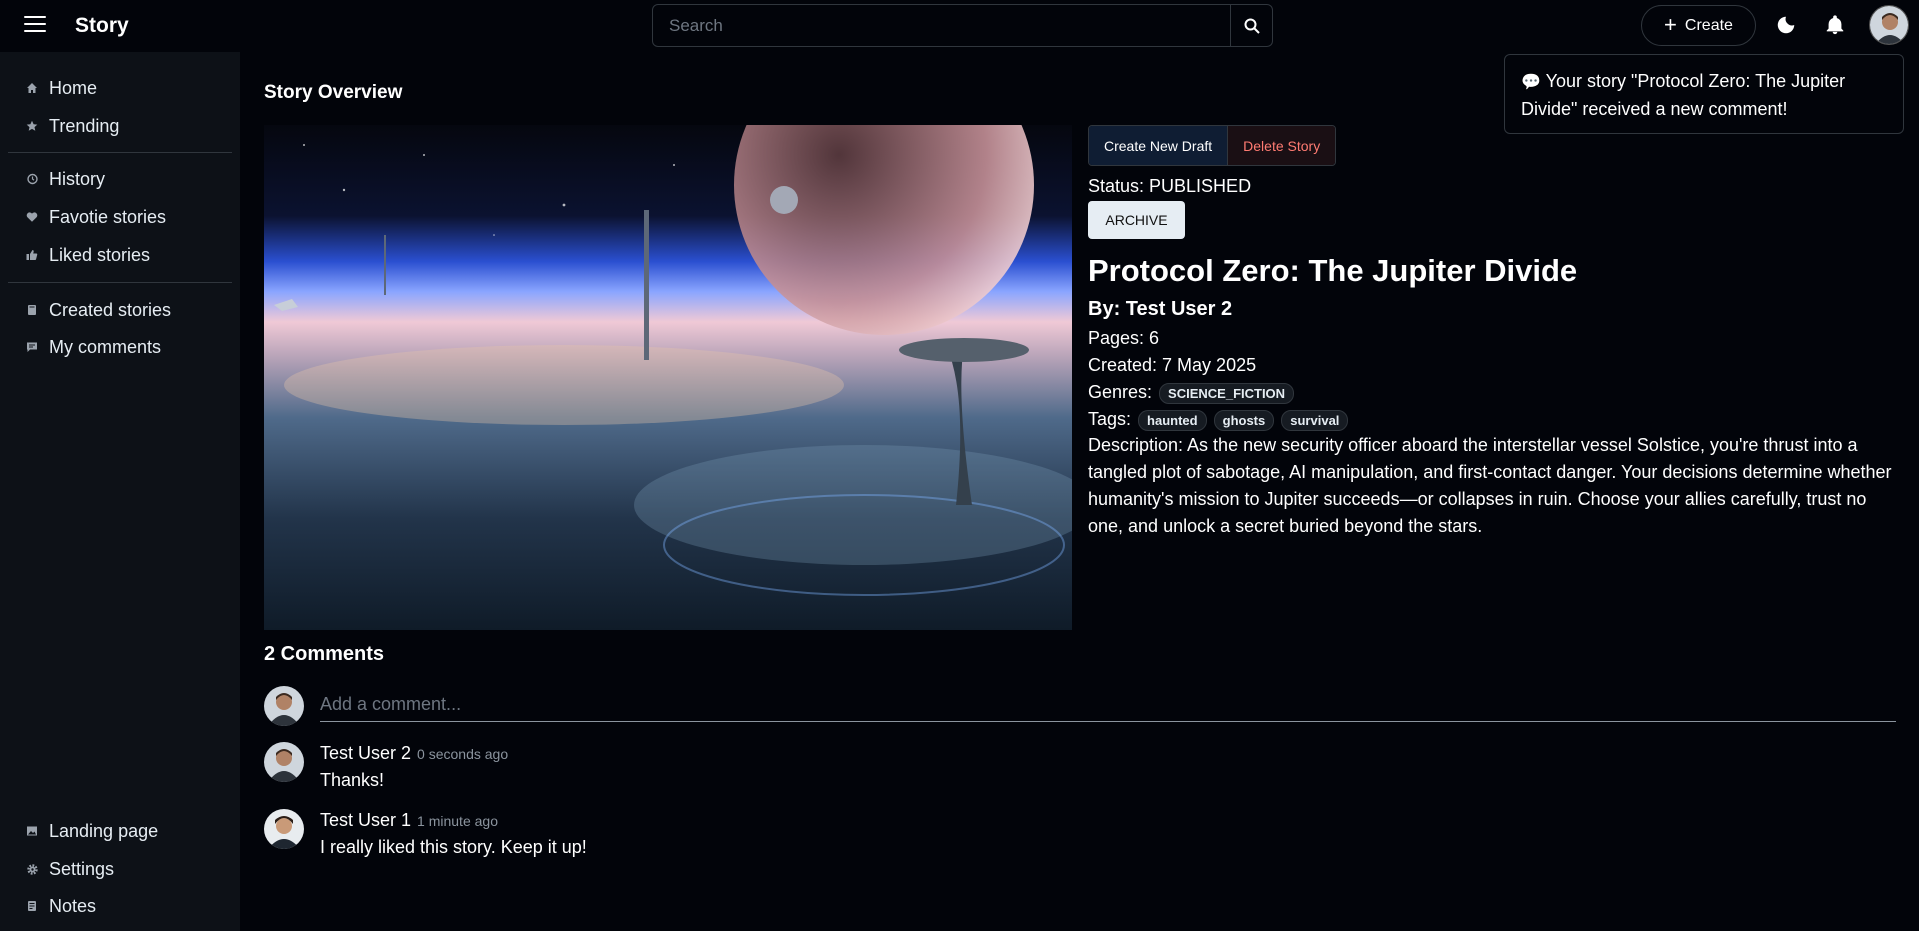 The width and height of the screenshot is (1919, 931). What do you see at coordinates (102, 26) in the screenshot?
I see `app-title: Story` at bounding box center [102, 26].